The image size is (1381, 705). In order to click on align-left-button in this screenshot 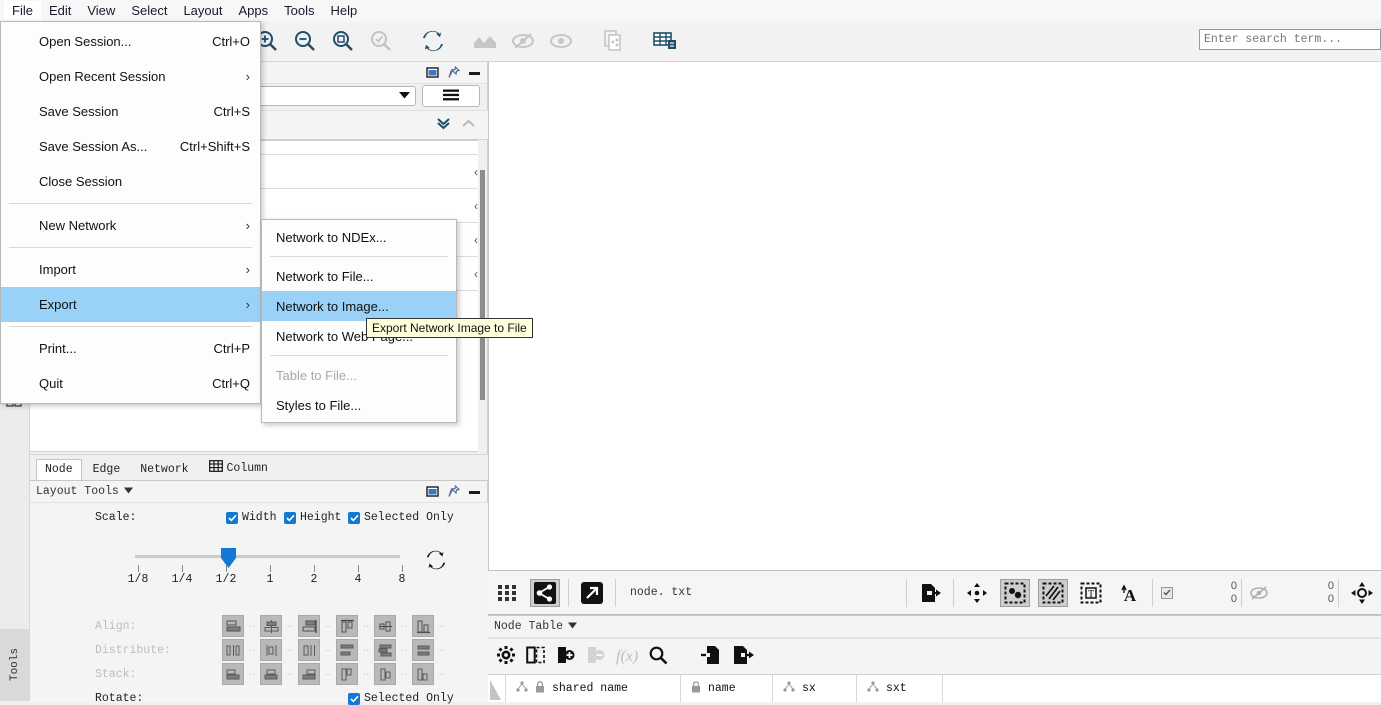, I will do `click(233, 626)`.